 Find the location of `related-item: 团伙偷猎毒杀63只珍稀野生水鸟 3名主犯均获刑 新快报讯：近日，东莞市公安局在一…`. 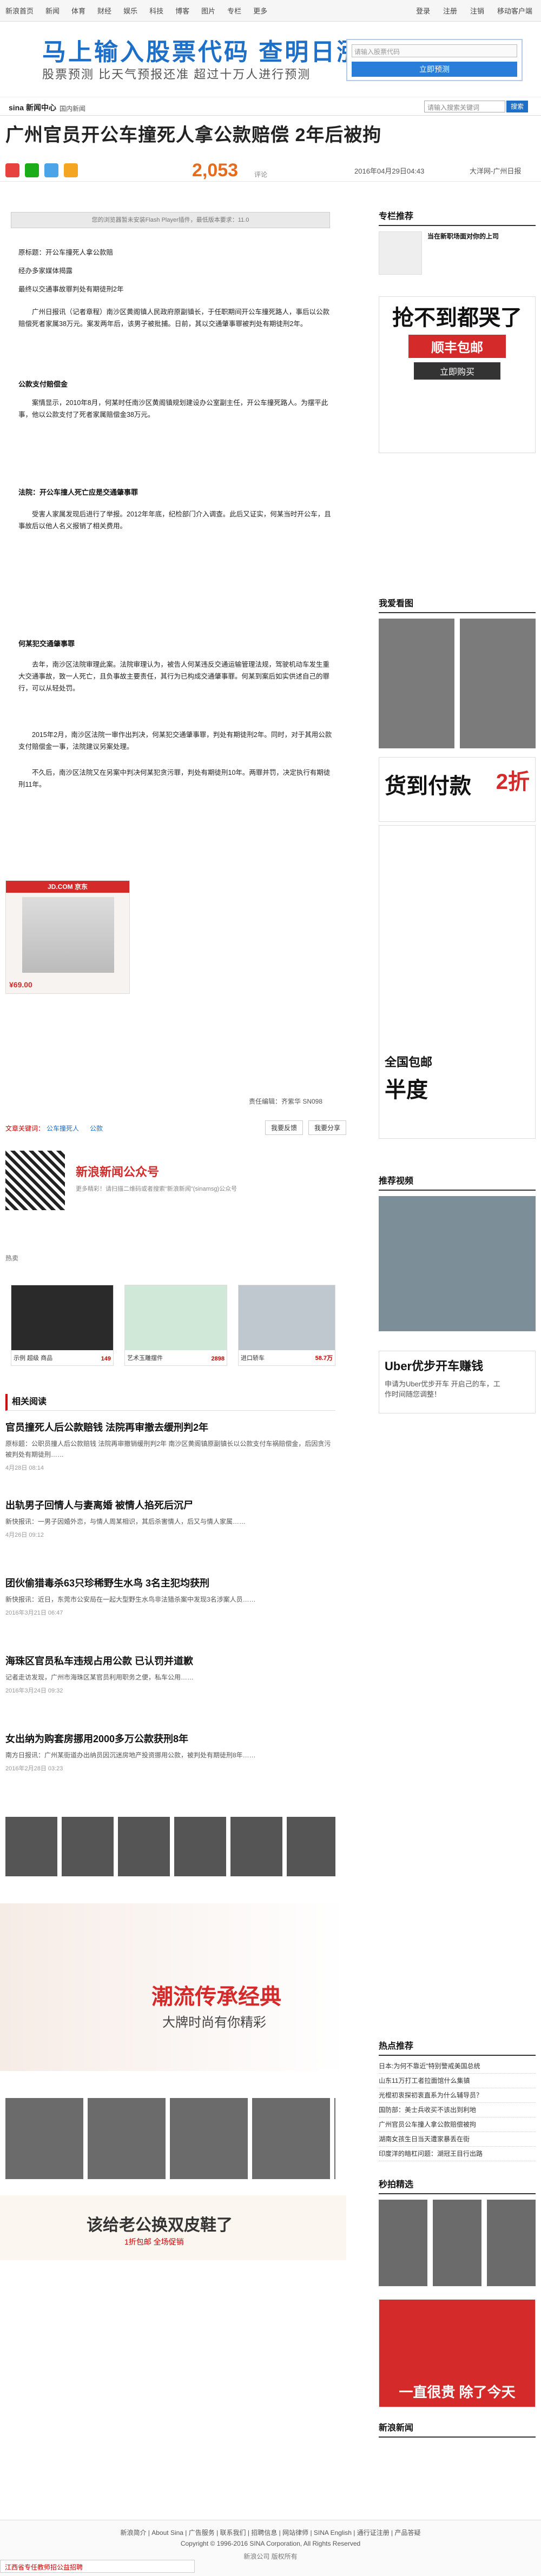

related-item: 团伙偷猎毒杀63只珍稀野生水鸟 3名主犯均获刑 新快报讯：近日，东莞市公安局在一… is located at coordinates (170, 1596).